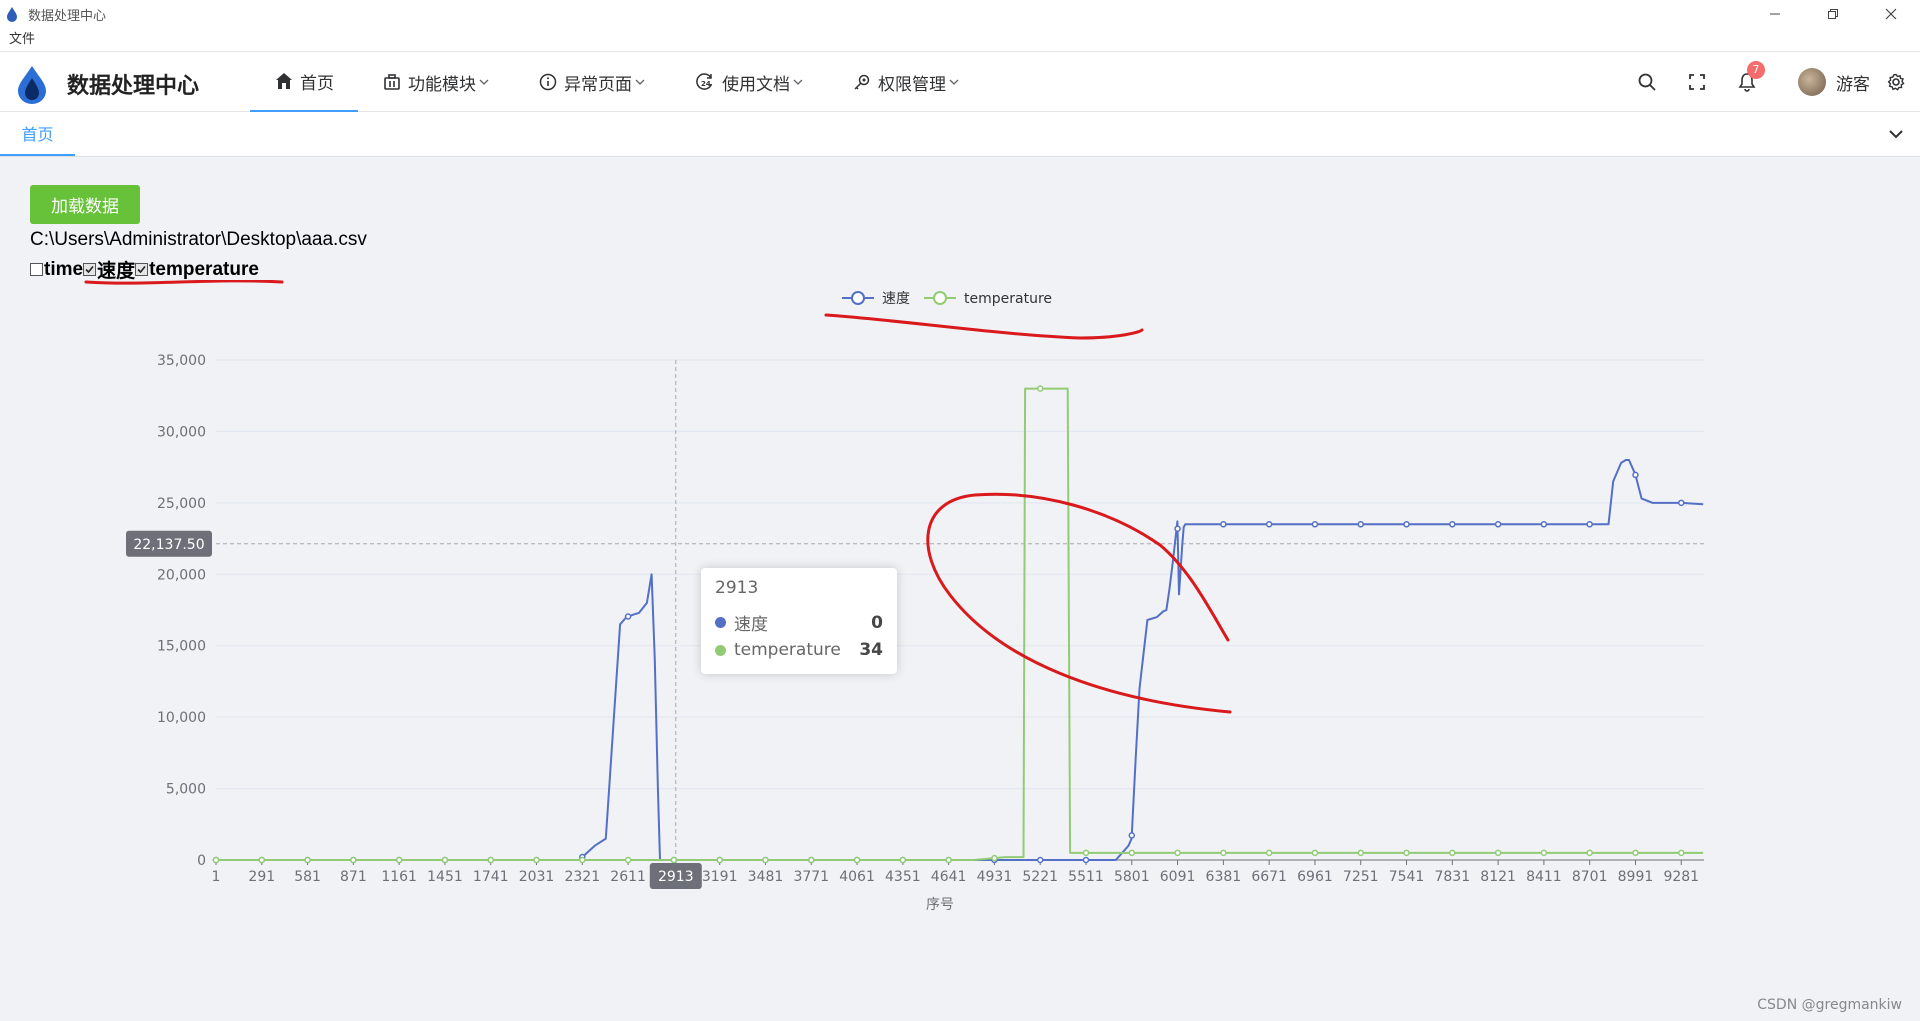 This screenshot has width=1920, height=1021. Describe the element at coordinates (787, 650) in the screenshot. I see `tooltip-series-name: temperature` at that location.